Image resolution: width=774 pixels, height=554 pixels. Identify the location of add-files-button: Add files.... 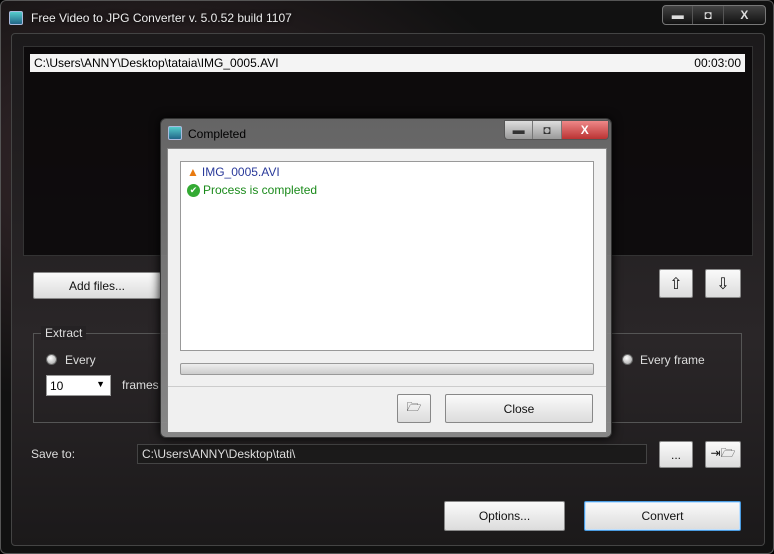
(97, 285).